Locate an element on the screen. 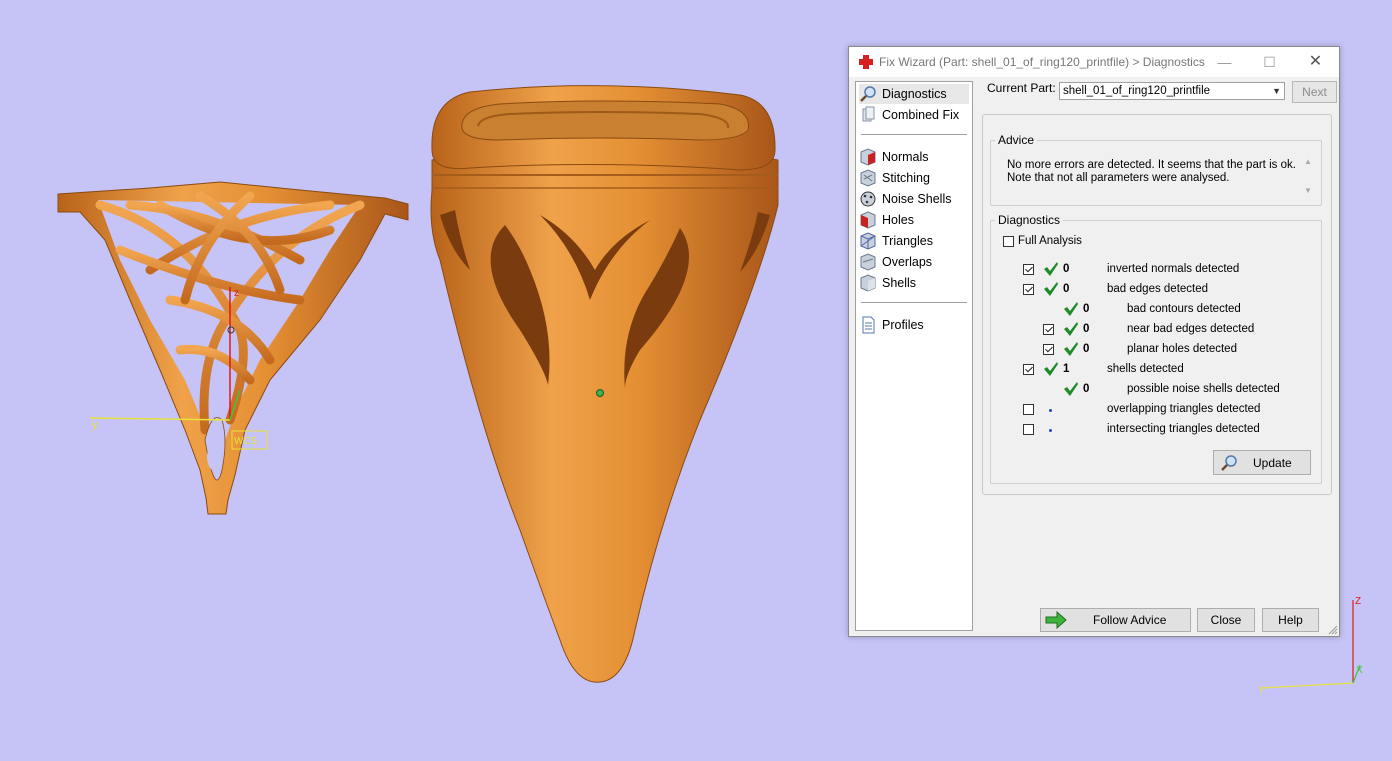  nav-item-label: Diagnostics is located at coordinates (914, 94).